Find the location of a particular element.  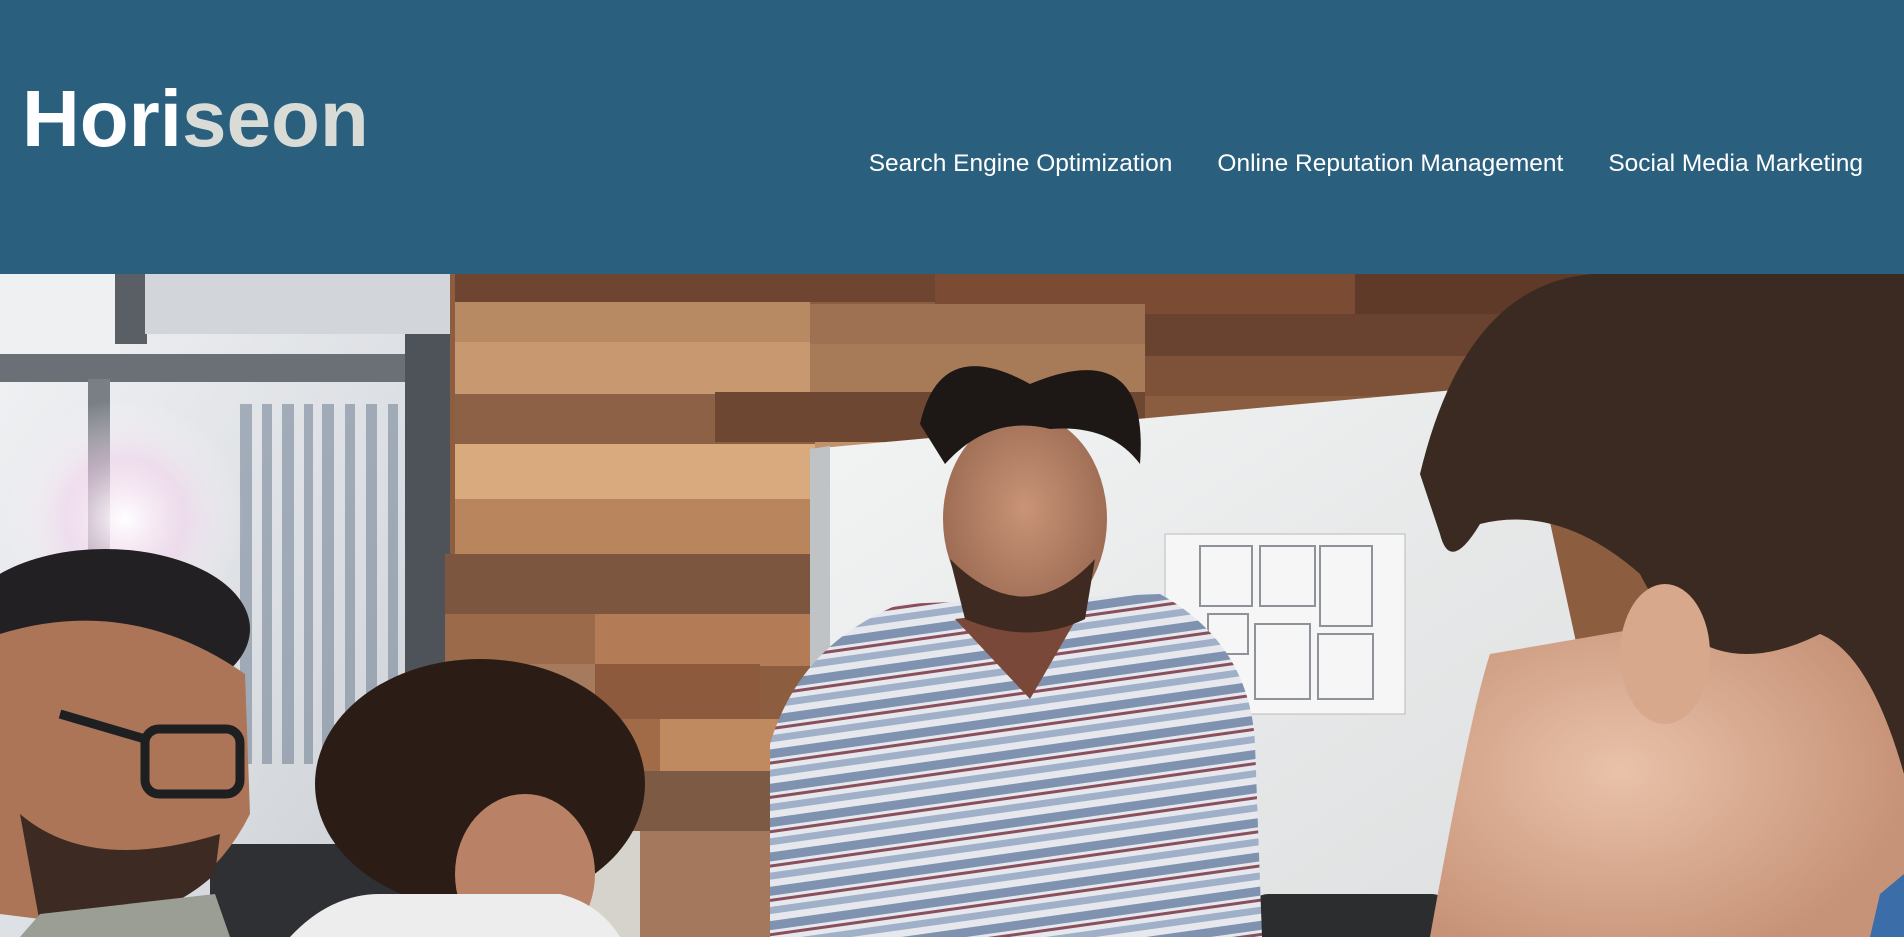

nav-link-search-engine-optimization: Search Engine Optimization is located at coordinates (1021, 164).